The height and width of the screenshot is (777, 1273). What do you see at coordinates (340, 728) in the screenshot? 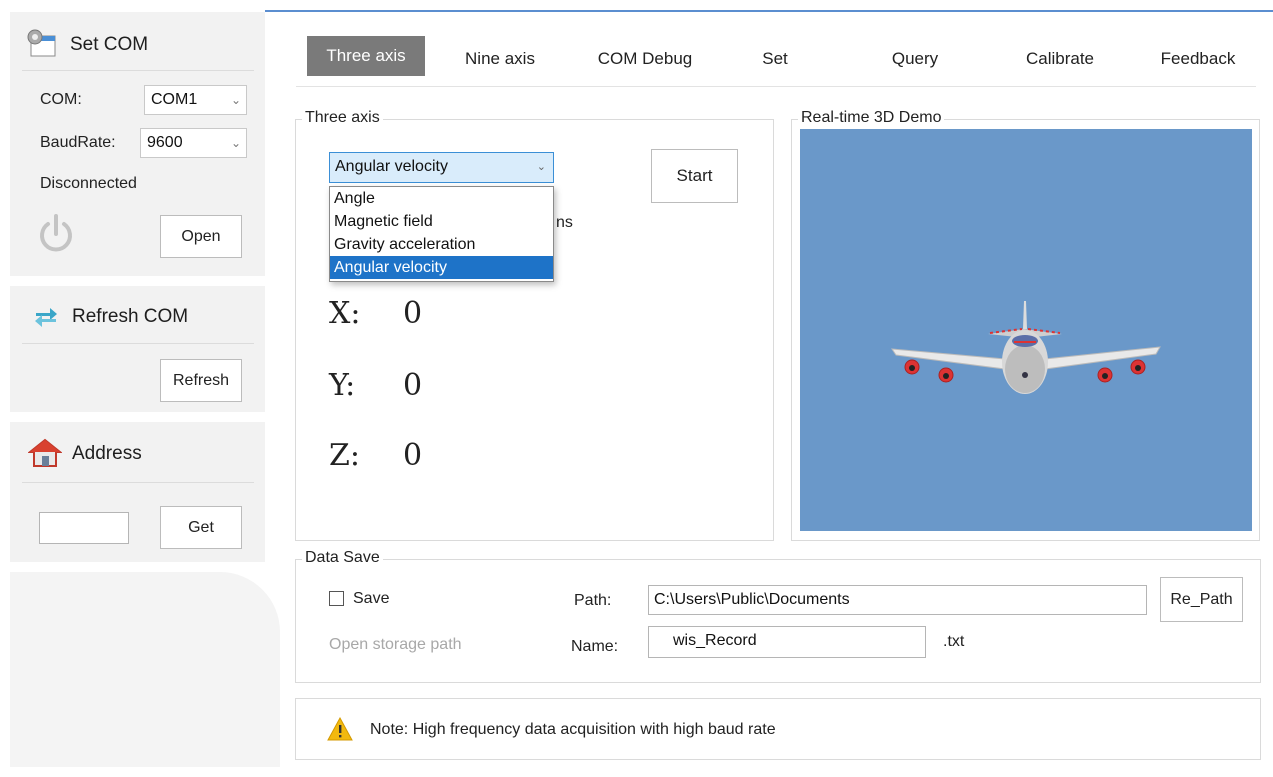
I see `warning-icon` at bounding box center [340, 728].